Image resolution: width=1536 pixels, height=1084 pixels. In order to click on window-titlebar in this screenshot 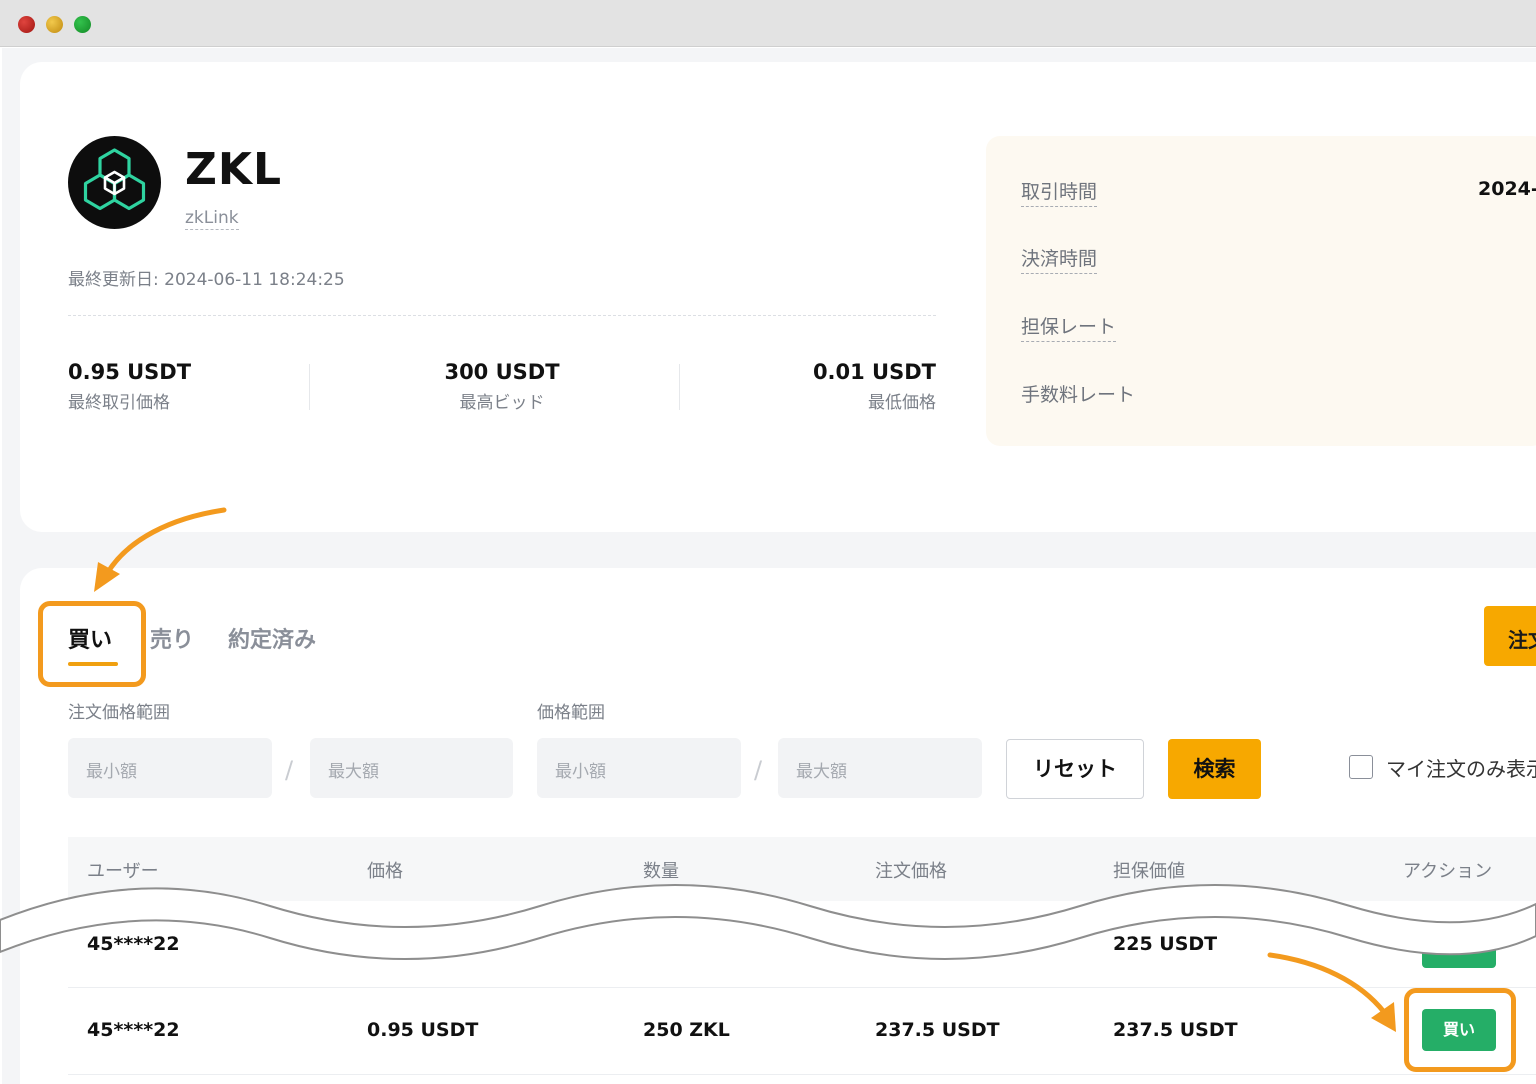, I will do `click(768, 23)`.